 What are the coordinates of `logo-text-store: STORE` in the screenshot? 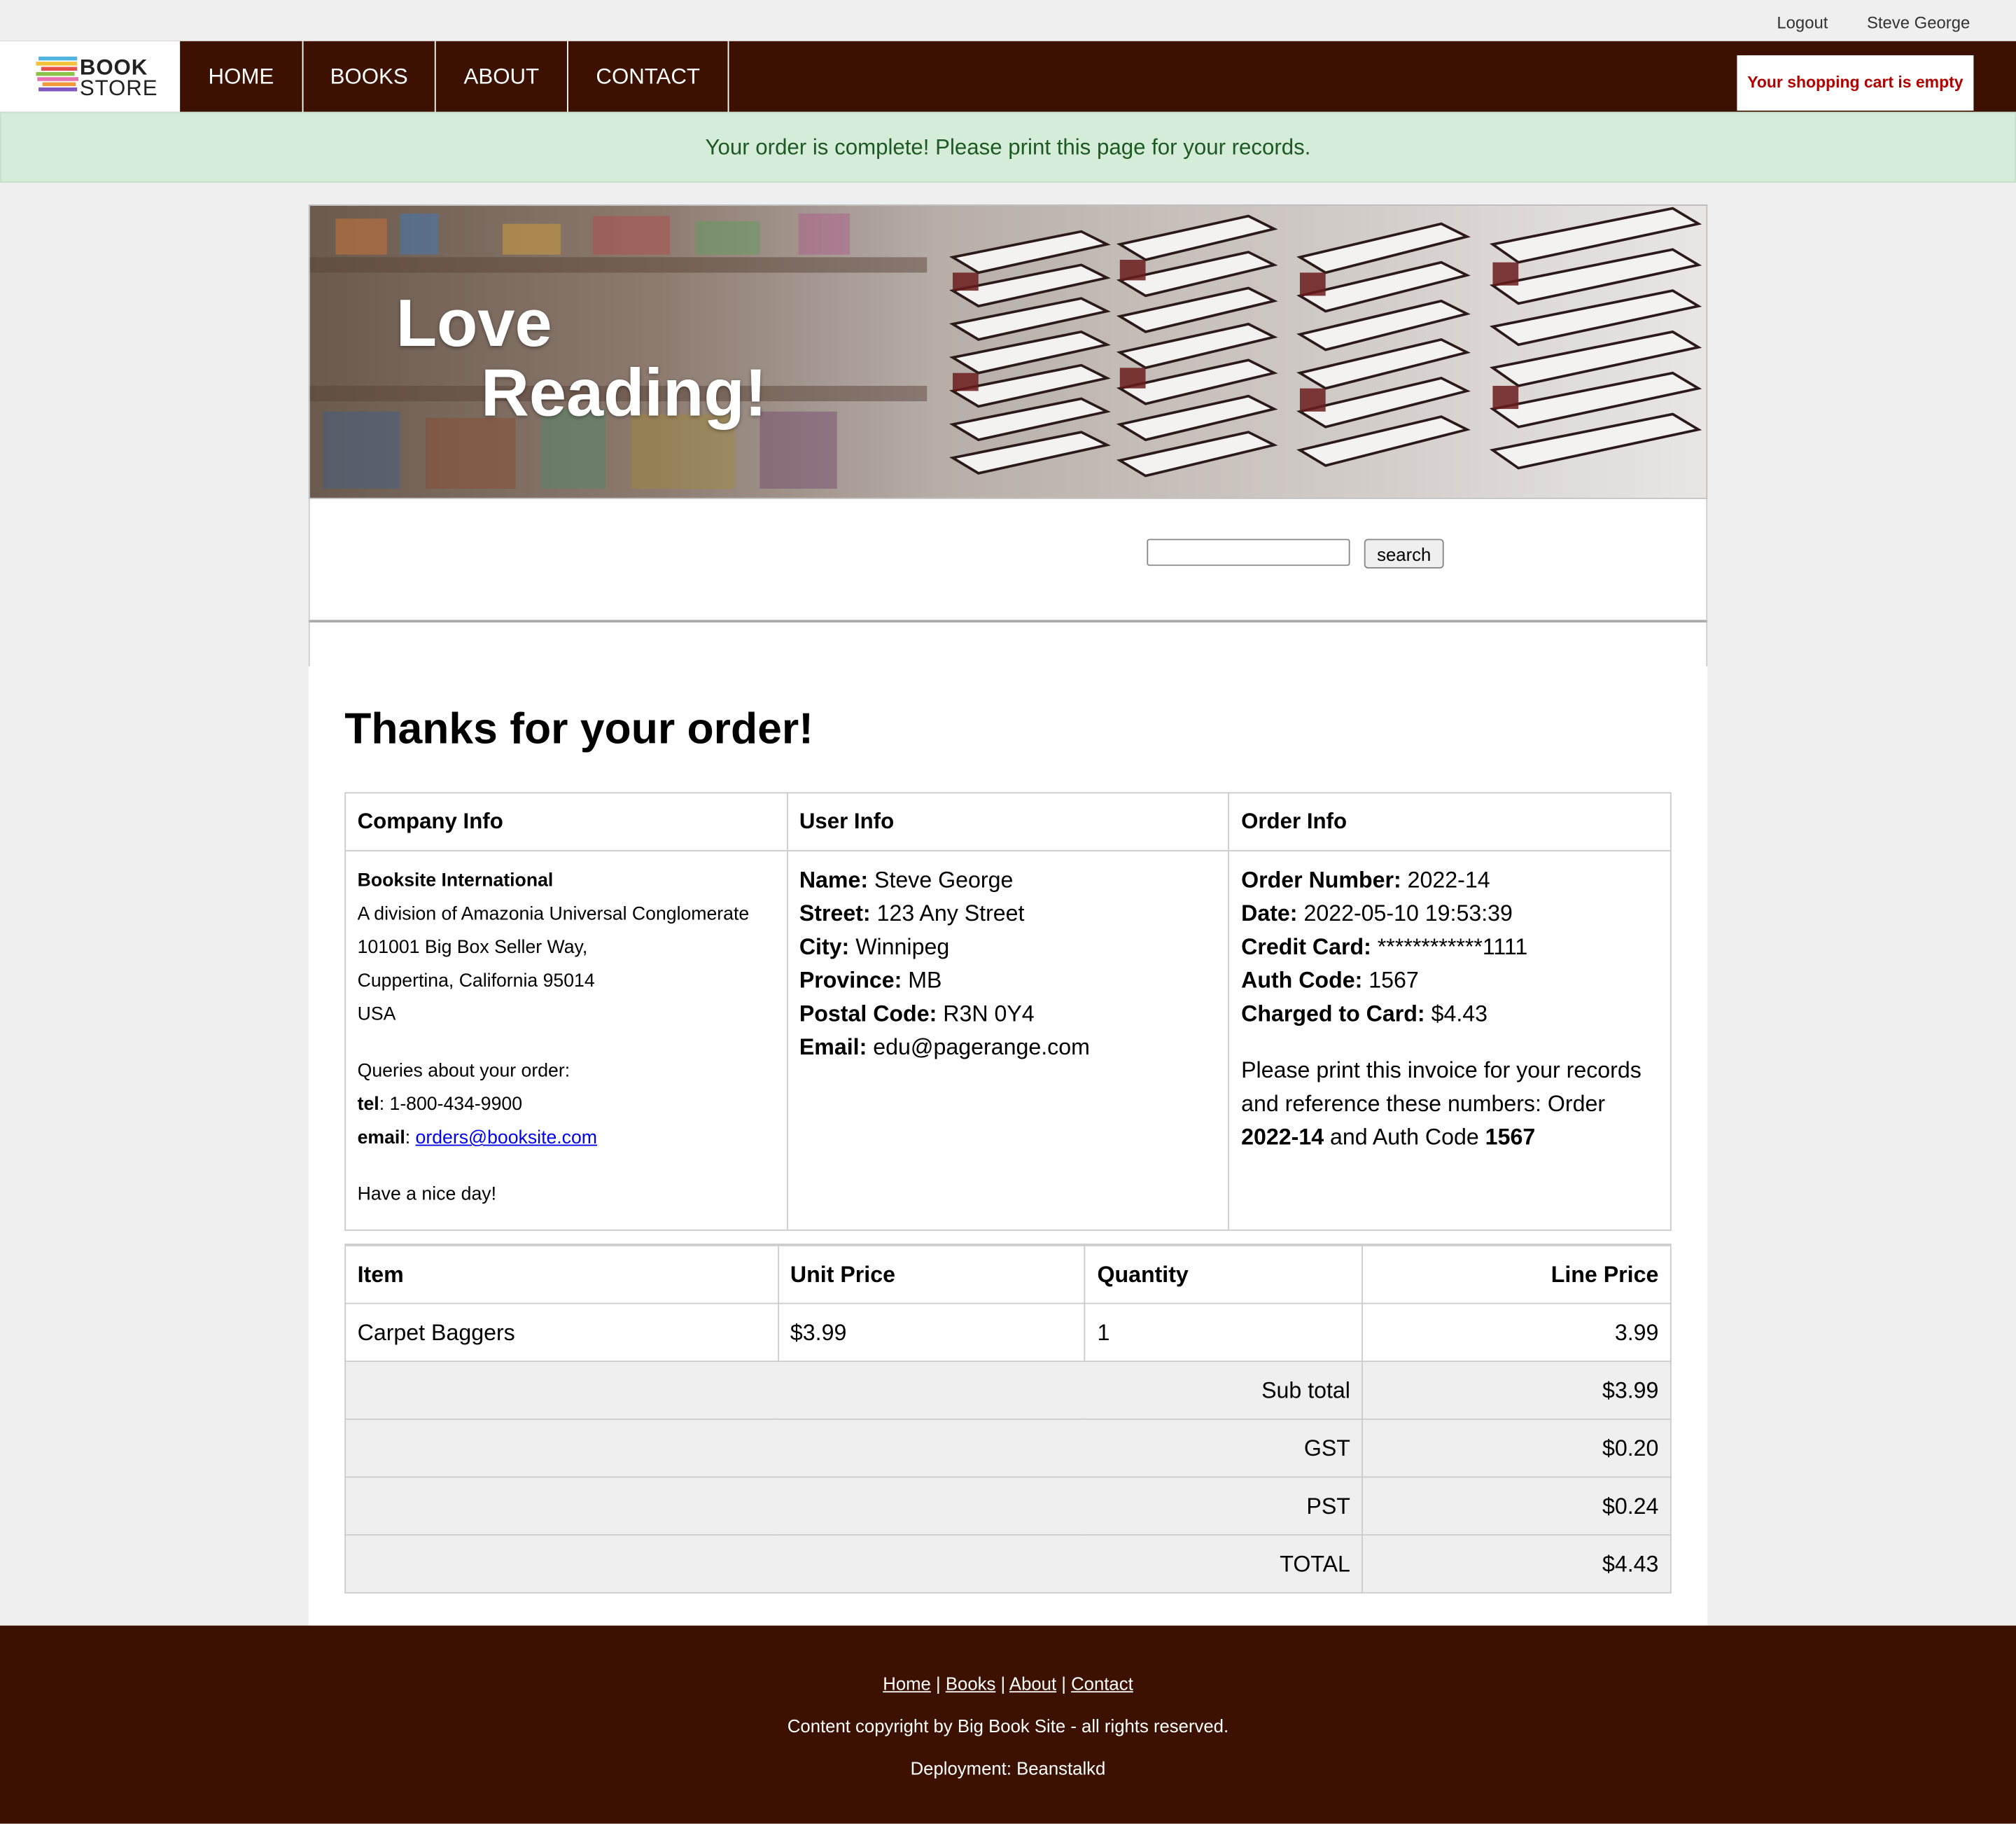 It's located at (118, 88).